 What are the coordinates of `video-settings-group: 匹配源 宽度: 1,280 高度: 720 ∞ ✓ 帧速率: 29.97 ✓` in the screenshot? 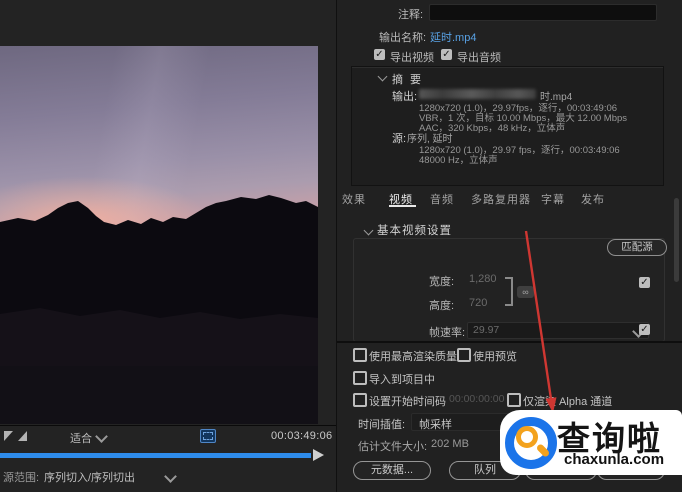 It's located at (510, 290).